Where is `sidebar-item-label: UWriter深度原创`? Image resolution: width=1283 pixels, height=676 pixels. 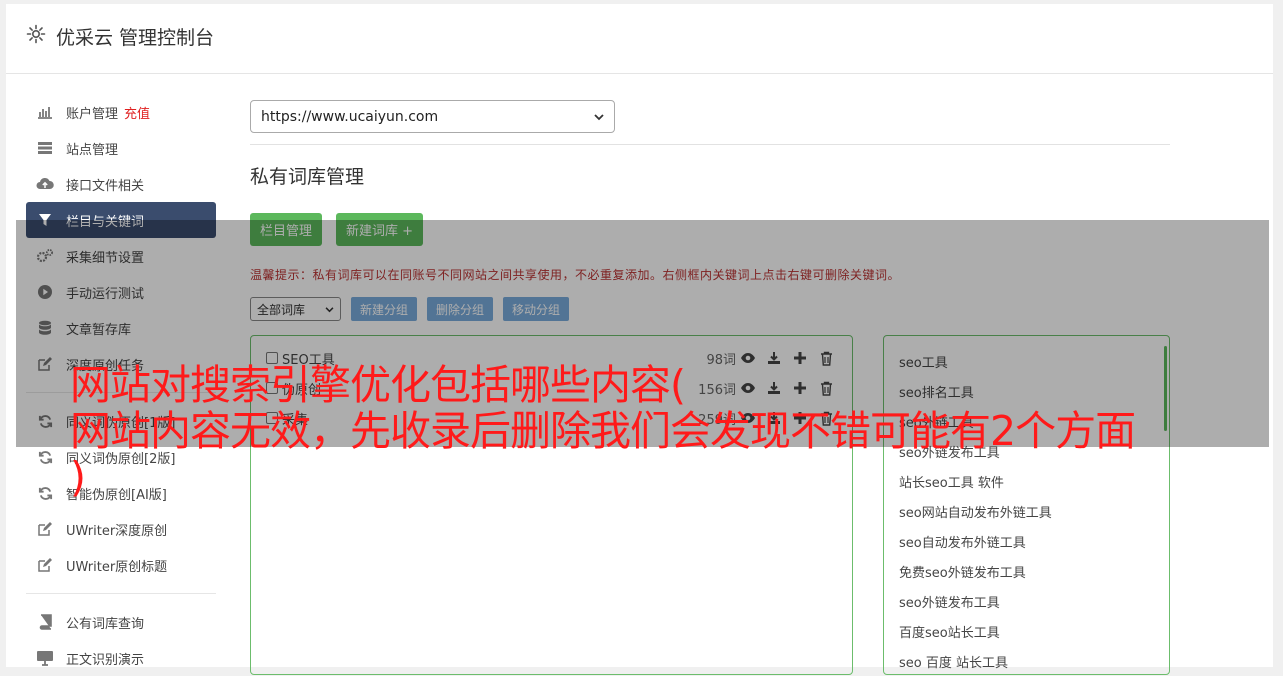
sidebar-item-label: UWriter深度原创 is located at coordinates (117, 531).